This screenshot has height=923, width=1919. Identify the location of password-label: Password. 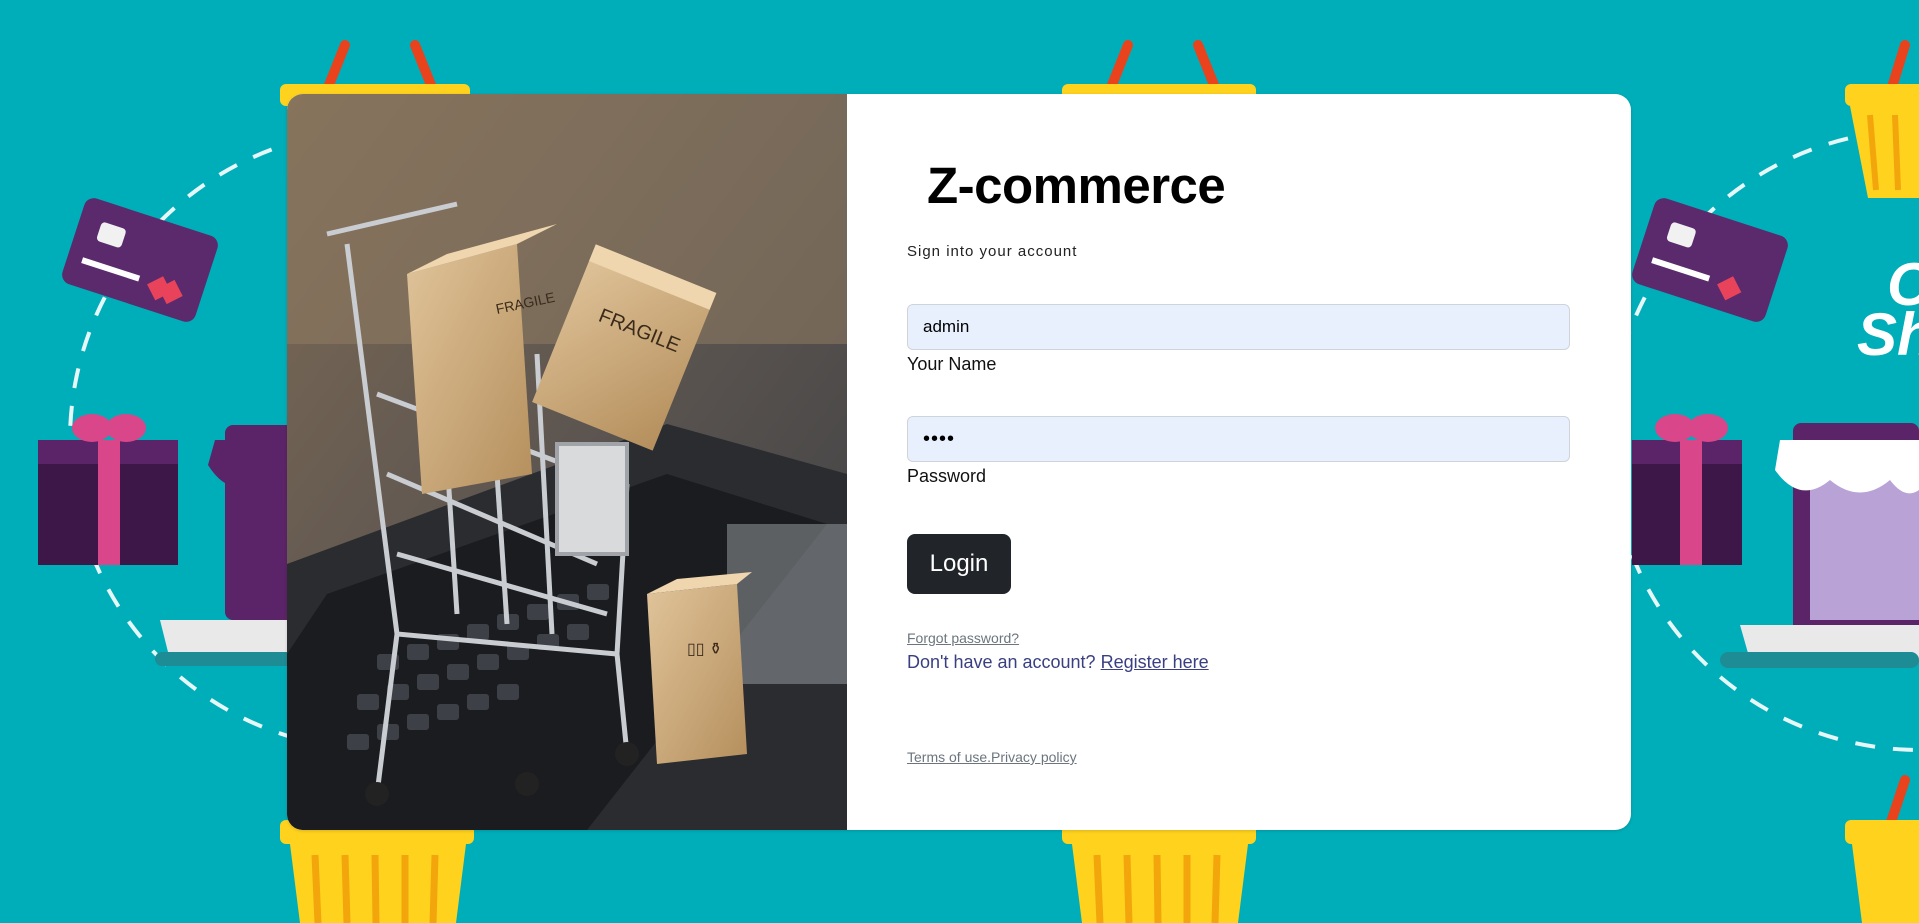
(947, 476).